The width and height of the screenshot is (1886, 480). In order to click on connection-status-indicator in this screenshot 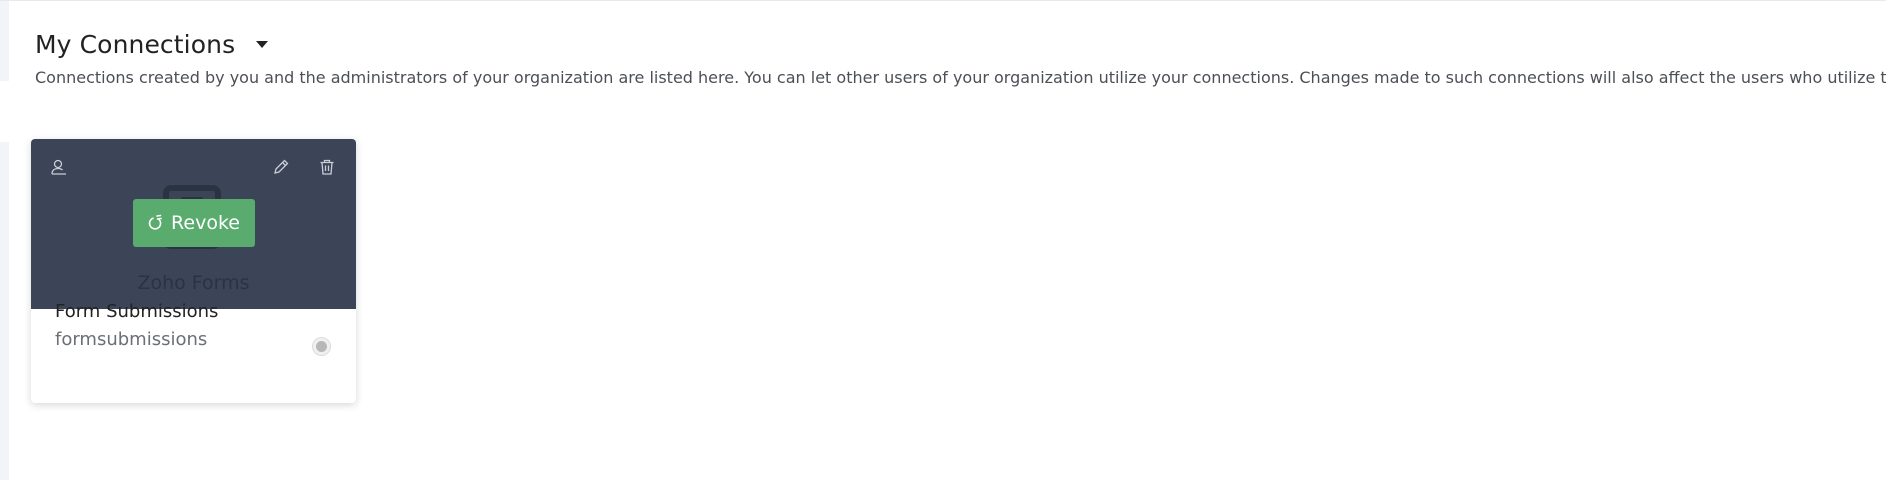, I will do `click(321, 346)`.